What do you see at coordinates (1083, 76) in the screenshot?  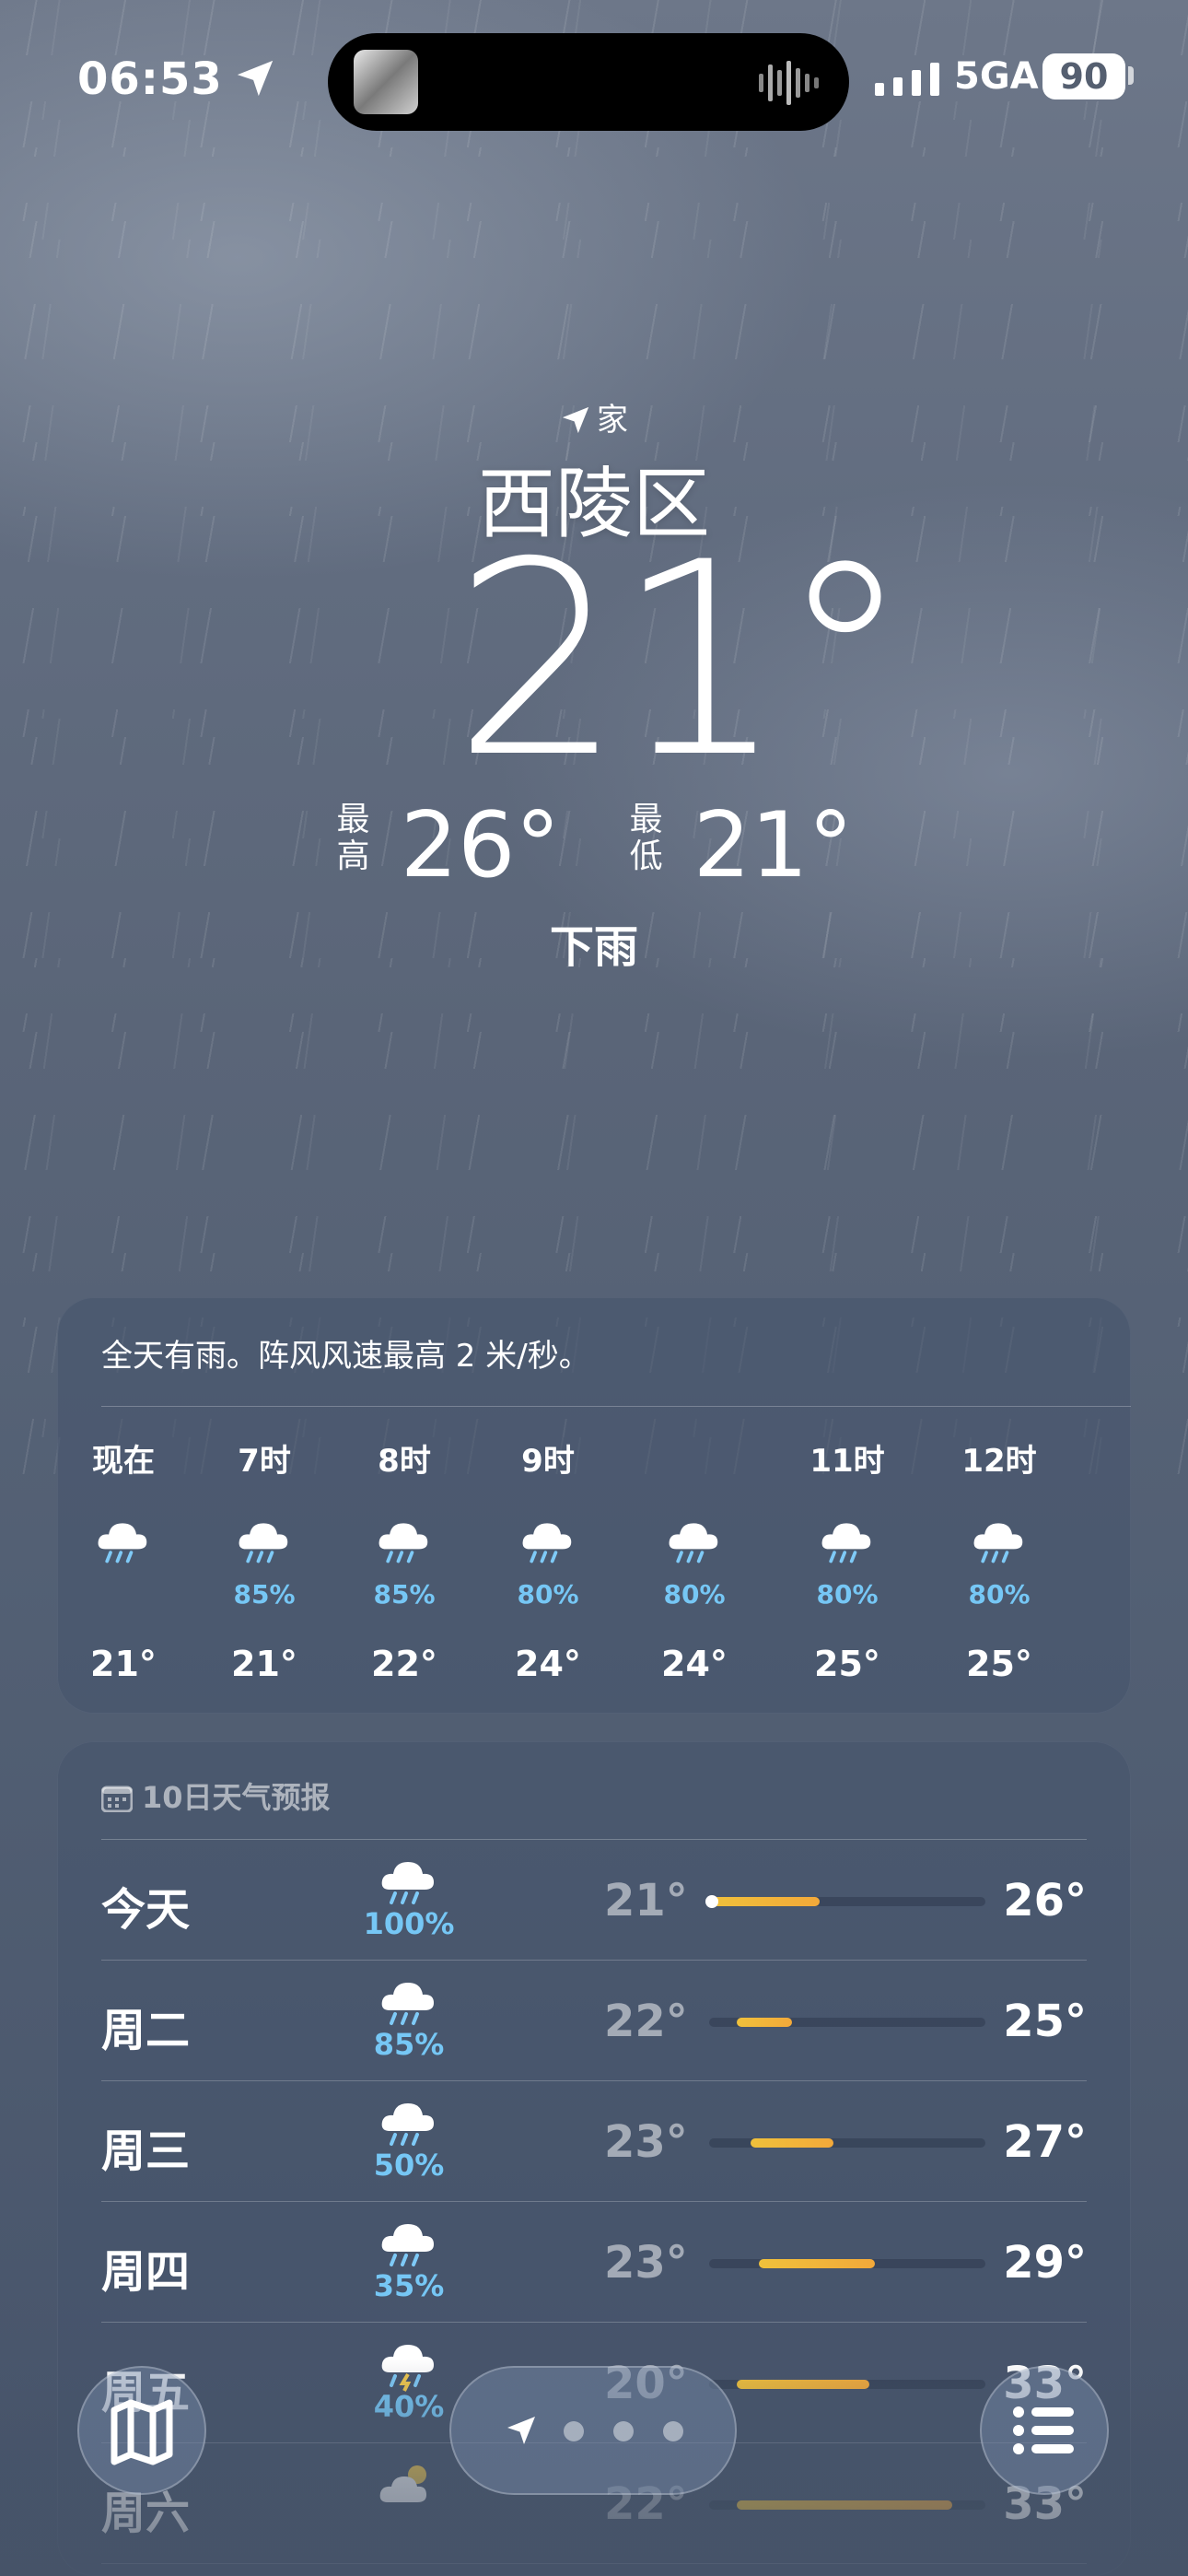 I see `battery-level: 90` at bounding box center [1083, 76].